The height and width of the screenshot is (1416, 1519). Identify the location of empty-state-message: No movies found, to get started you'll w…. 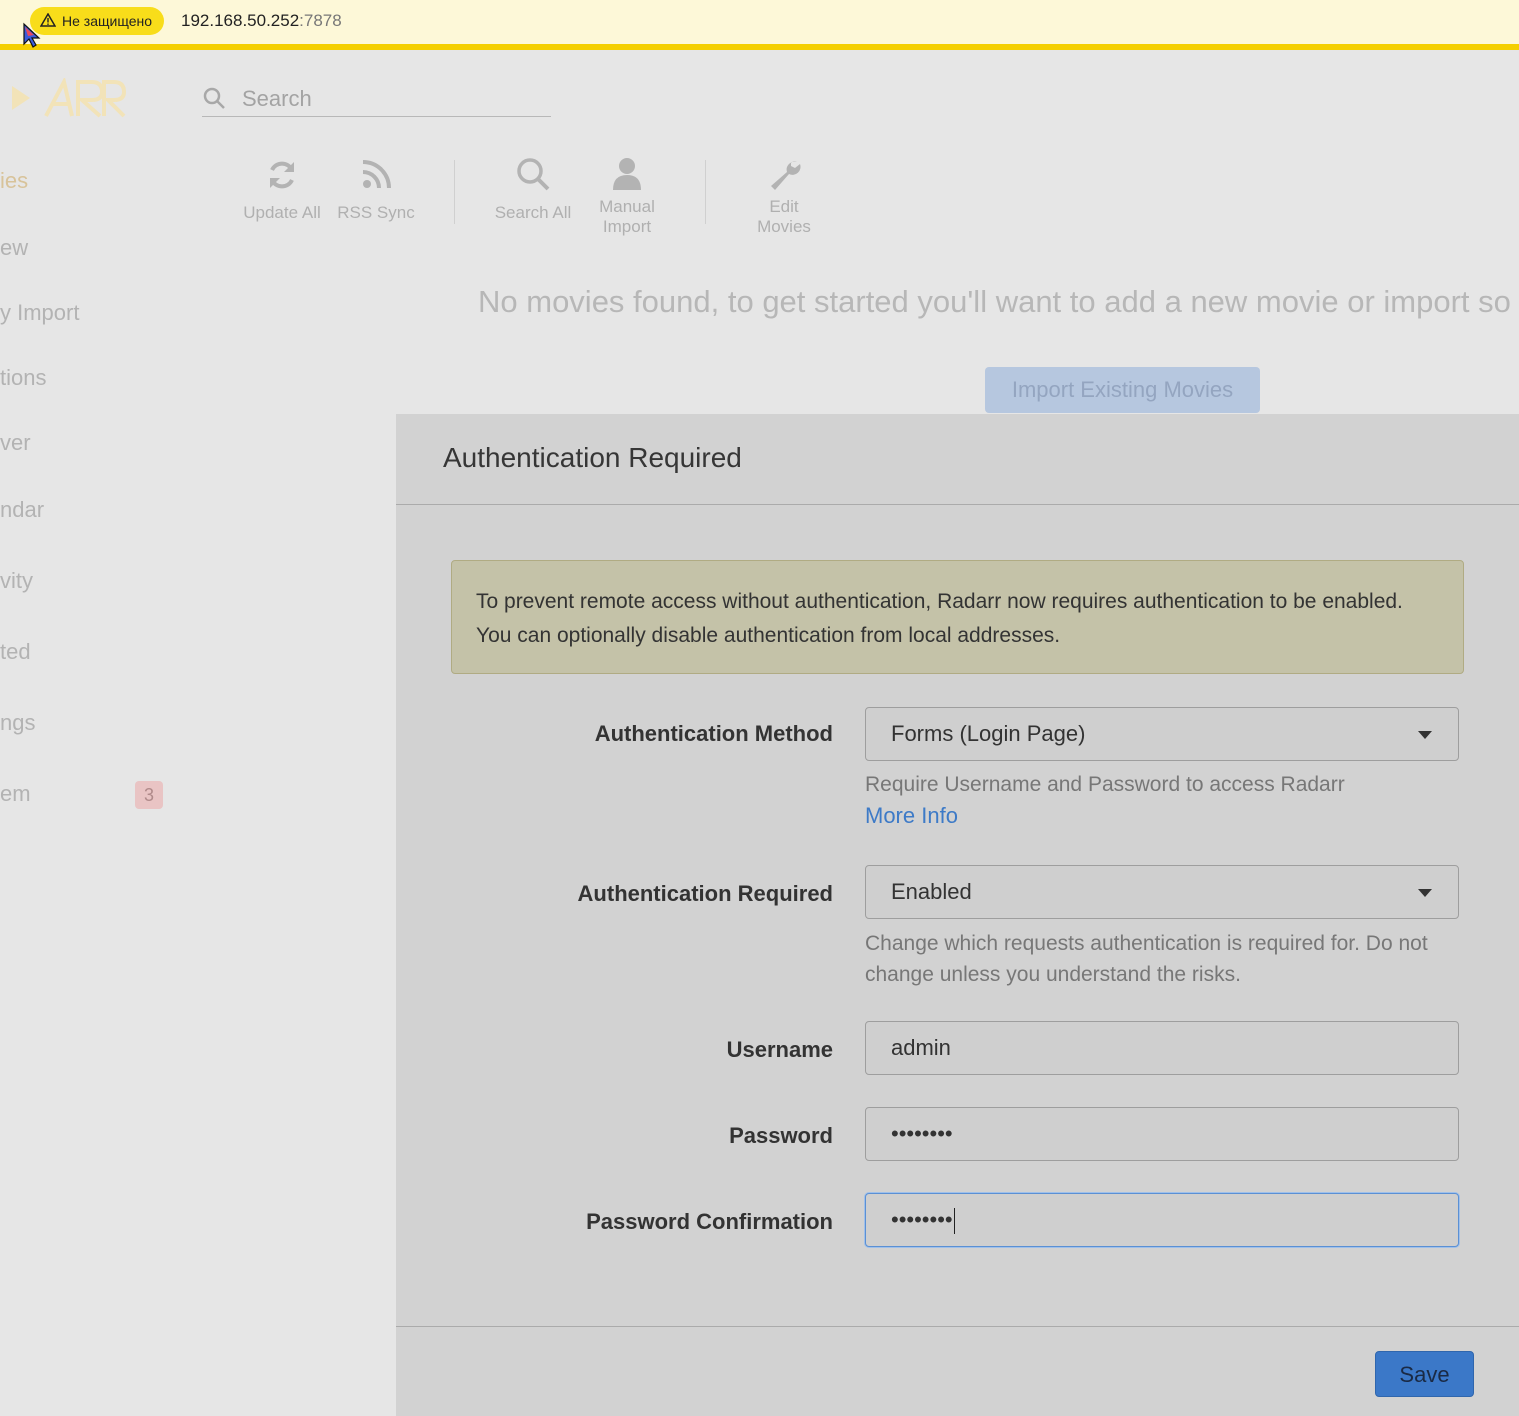
(994, 301).